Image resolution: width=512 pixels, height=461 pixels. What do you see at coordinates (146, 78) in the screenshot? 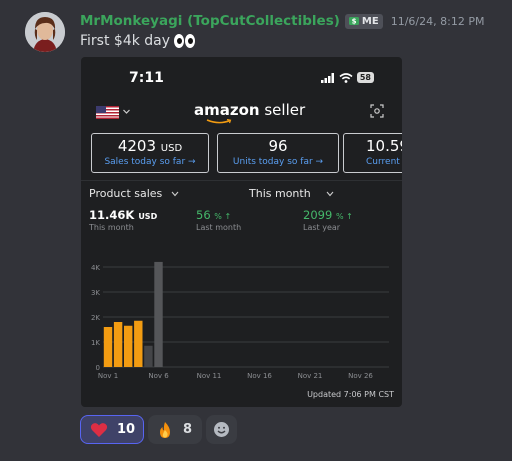
I see `status-time: 7:11` at bounding box center [146, 78].